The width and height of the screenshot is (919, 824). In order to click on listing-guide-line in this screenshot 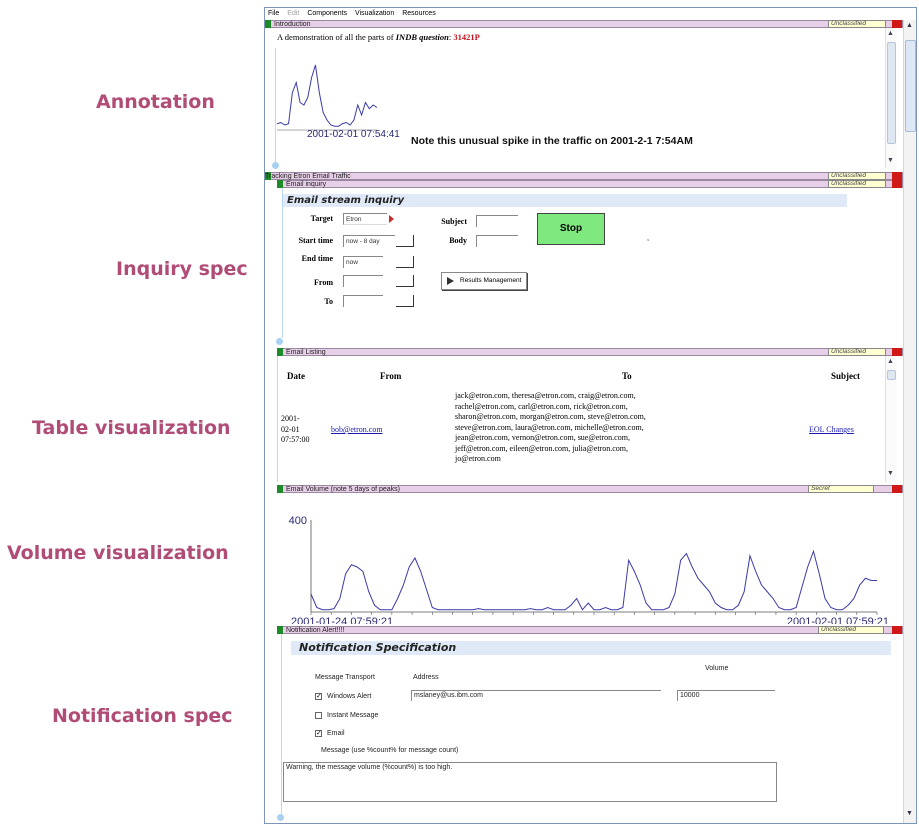, I will do `click(277, 419)`.